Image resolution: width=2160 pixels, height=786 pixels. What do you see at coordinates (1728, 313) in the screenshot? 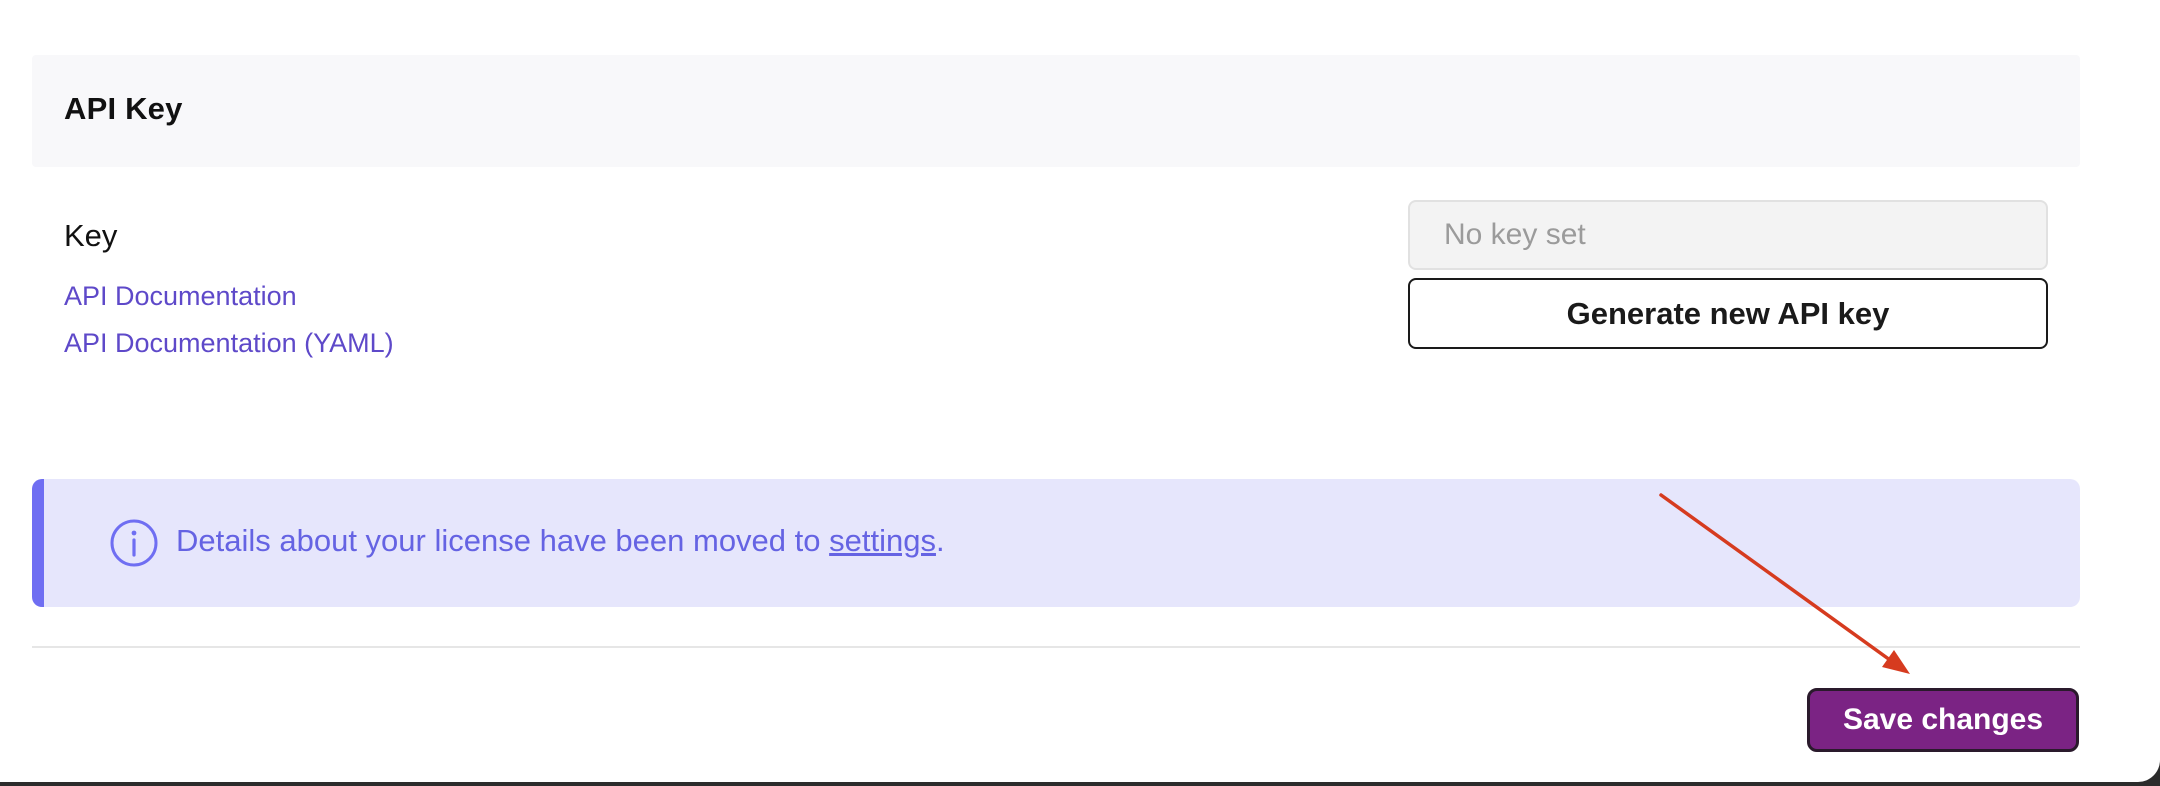
I see `generate-api-key-button: Generate new API key` at bounding box center [1728, 313].